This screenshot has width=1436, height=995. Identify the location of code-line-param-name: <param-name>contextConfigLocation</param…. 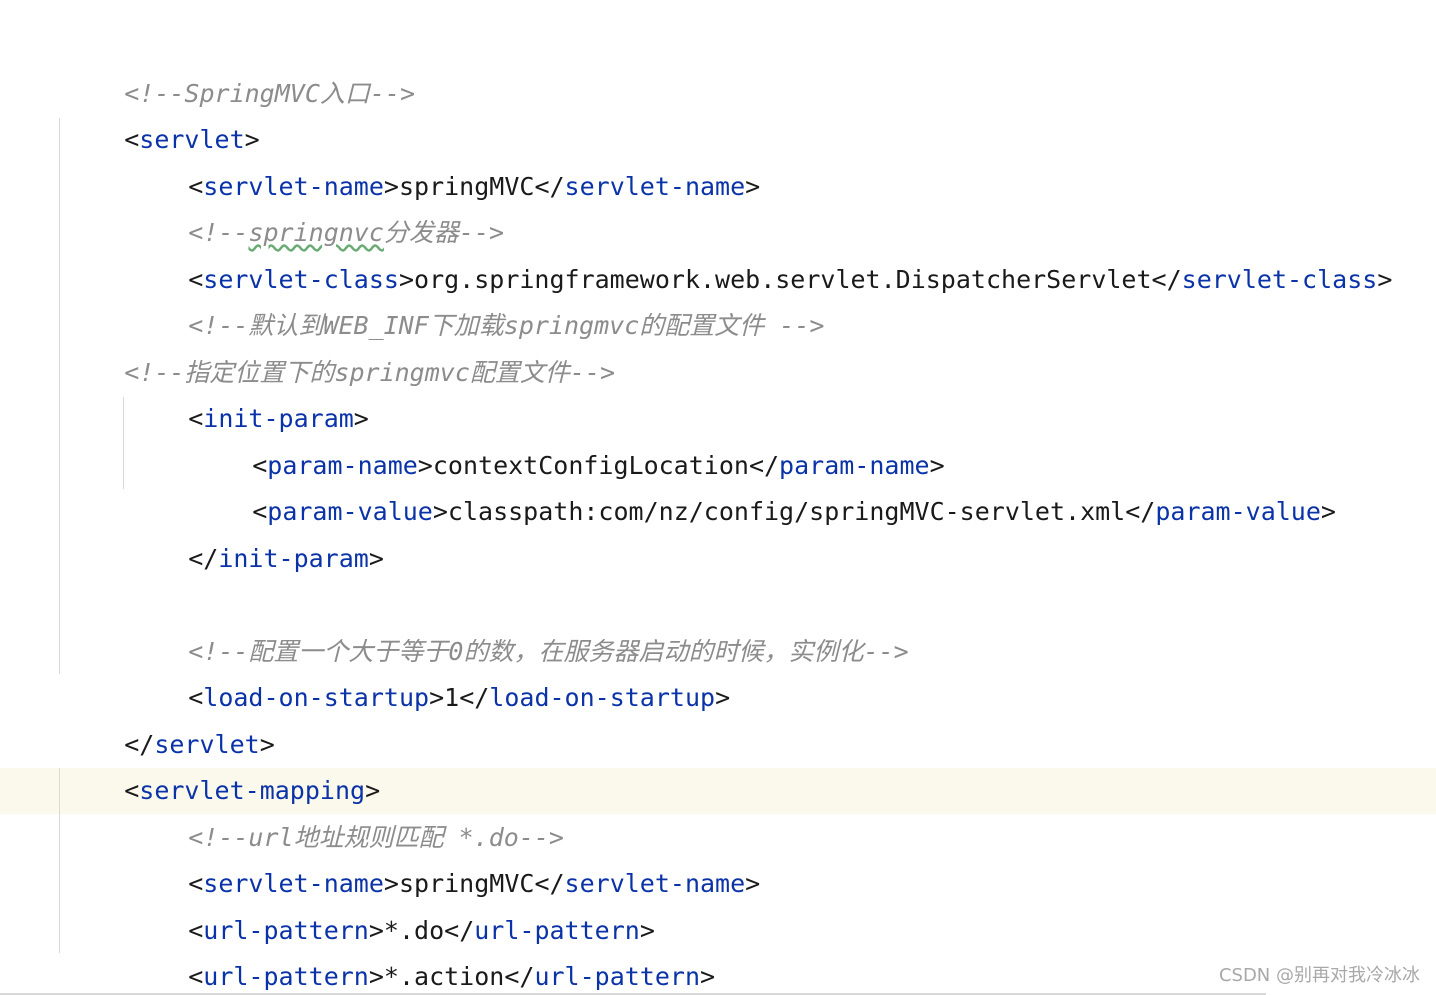
(472, 438).